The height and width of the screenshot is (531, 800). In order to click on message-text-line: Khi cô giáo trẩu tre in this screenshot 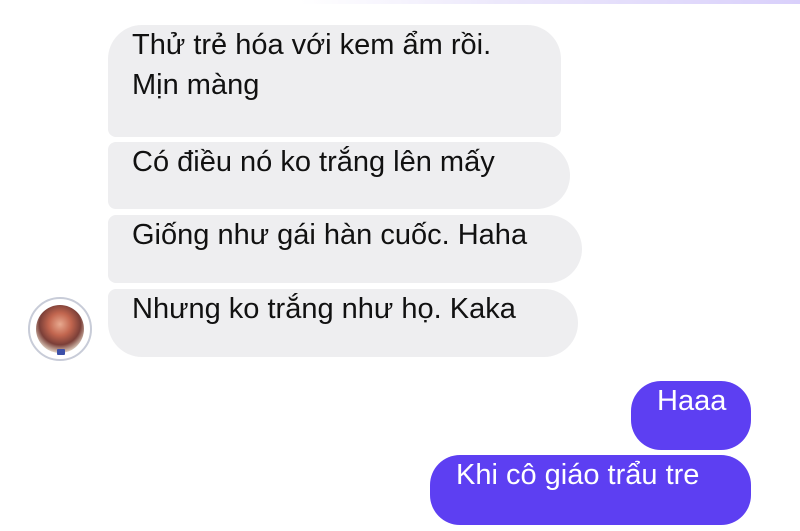, I will do `click(578, 475)`.